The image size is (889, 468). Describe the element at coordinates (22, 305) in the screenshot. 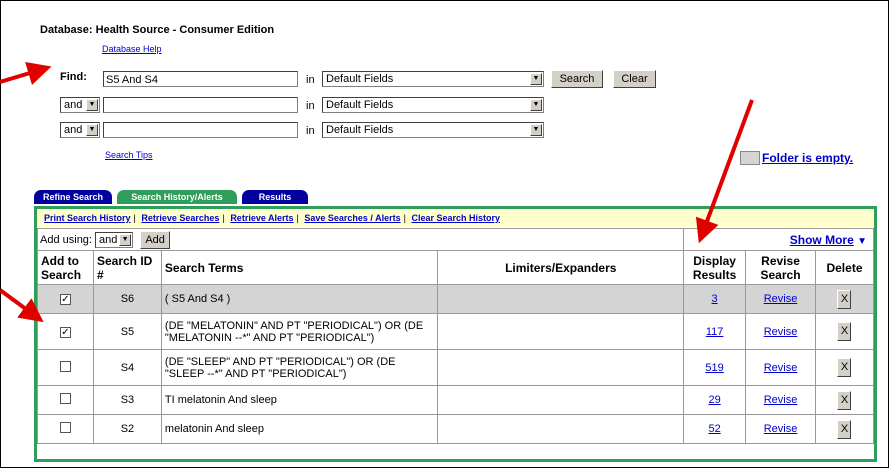

I see `annotation-arrow-checkbox` at that location.